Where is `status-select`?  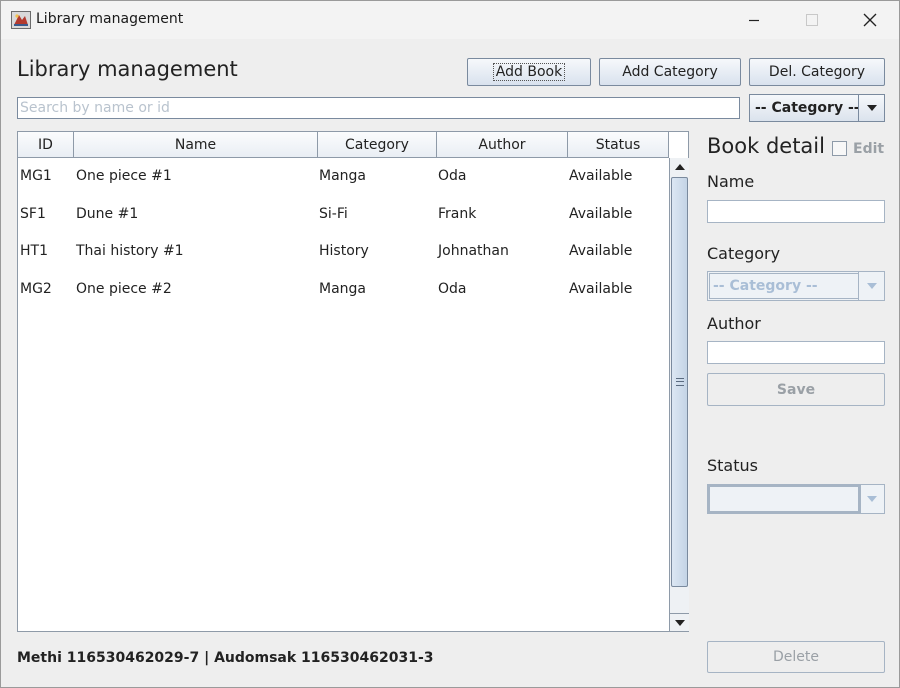 status-select is located at coordinates (796, 499).